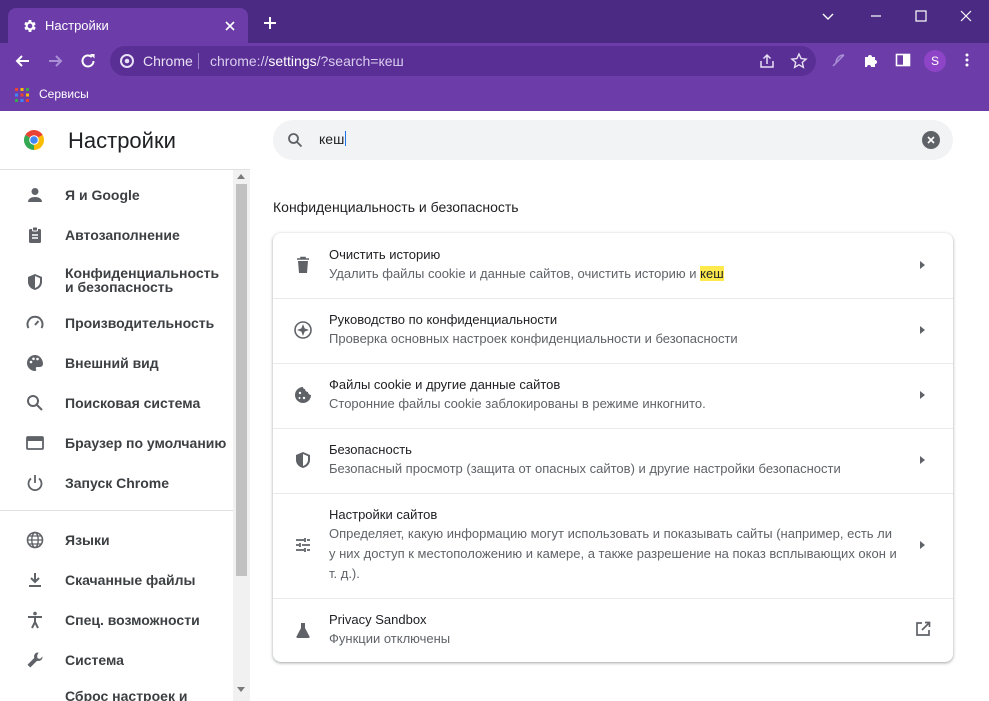 The width and height of the screenshot is (989, 701). Describe the element at coordinates (613, 630) in the screenshot. I see `row-privacy-sandbox: Privacy Sandbox Функции отключены` at that location.